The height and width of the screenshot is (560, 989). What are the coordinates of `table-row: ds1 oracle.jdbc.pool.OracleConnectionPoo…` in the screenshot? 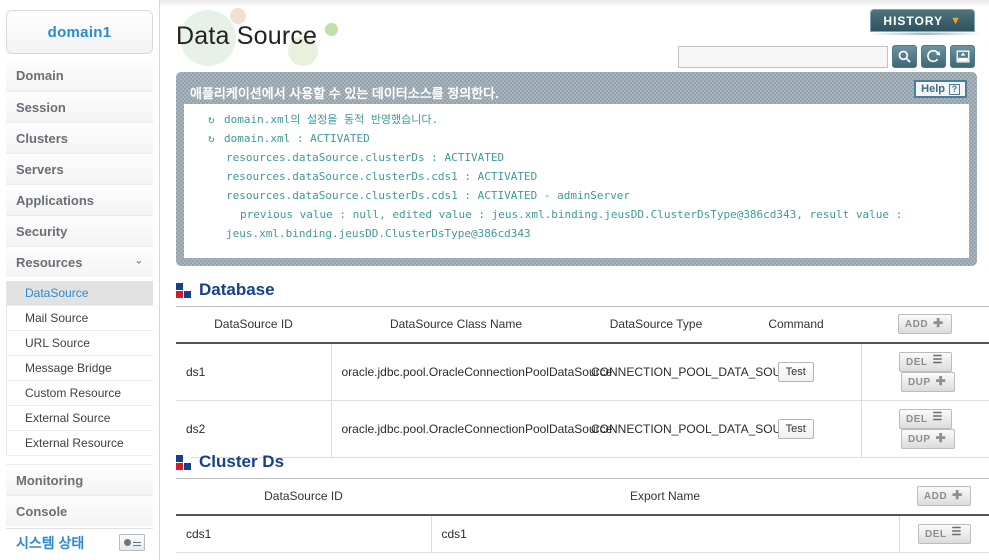 It's located at (582, 372).